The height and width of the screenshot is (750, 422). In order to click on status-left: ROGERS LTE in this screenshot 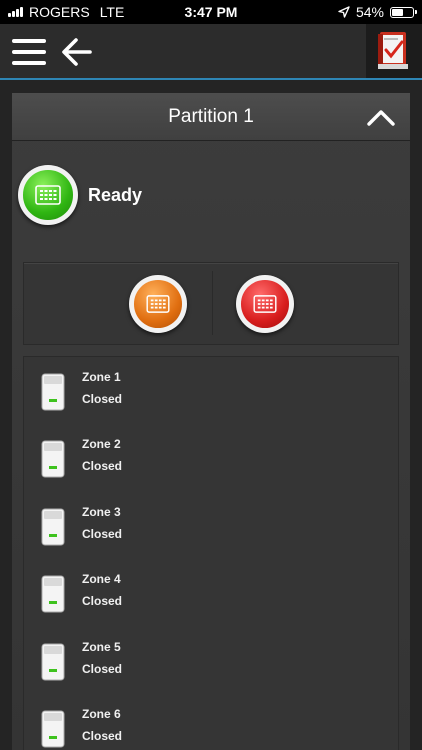, I will do `click(173, 12)`.